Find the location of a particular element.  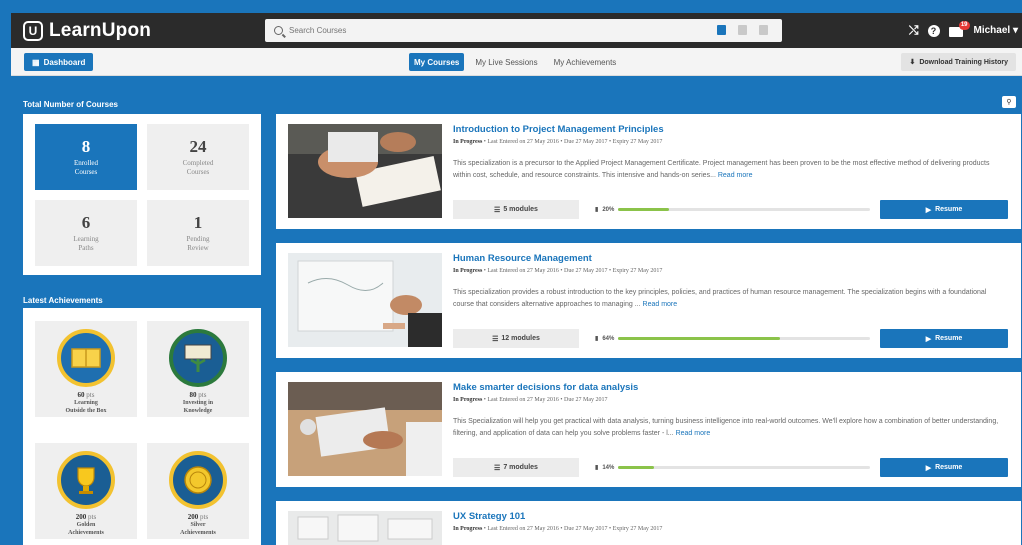

course-title: Human Resource Management is located at coordinates (522, 258).